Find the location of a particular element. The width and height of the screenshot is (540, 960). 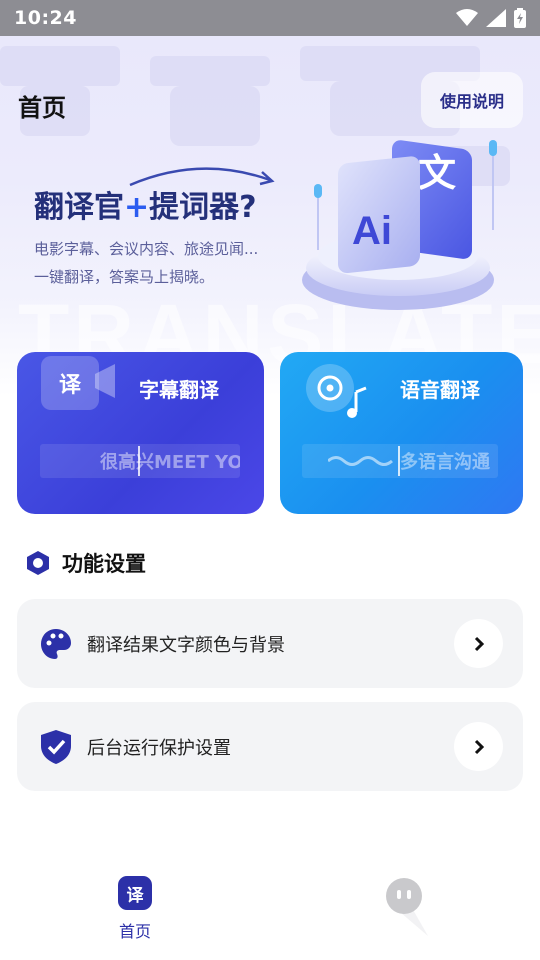

shield-check-icon is located at coordinates (56, 746).